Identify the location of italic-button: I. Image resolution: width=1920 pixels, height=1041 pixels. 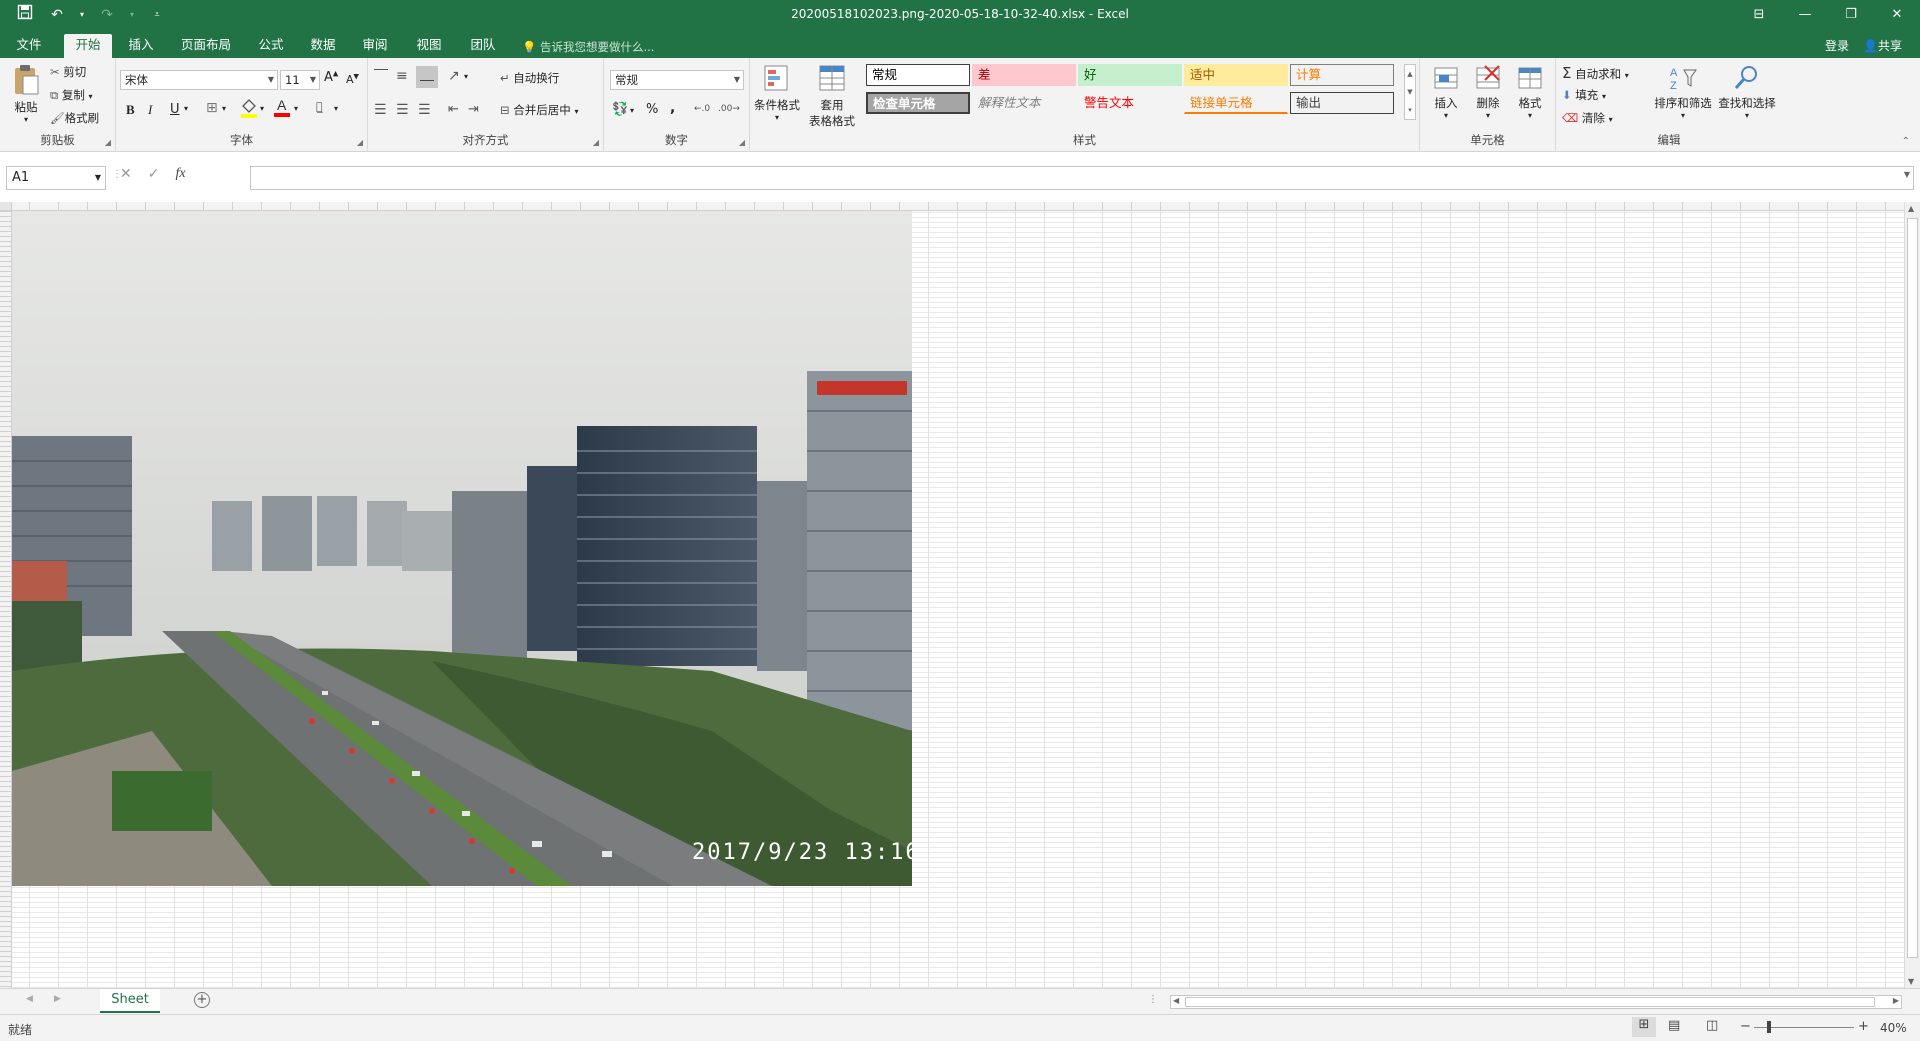
(150, 110).